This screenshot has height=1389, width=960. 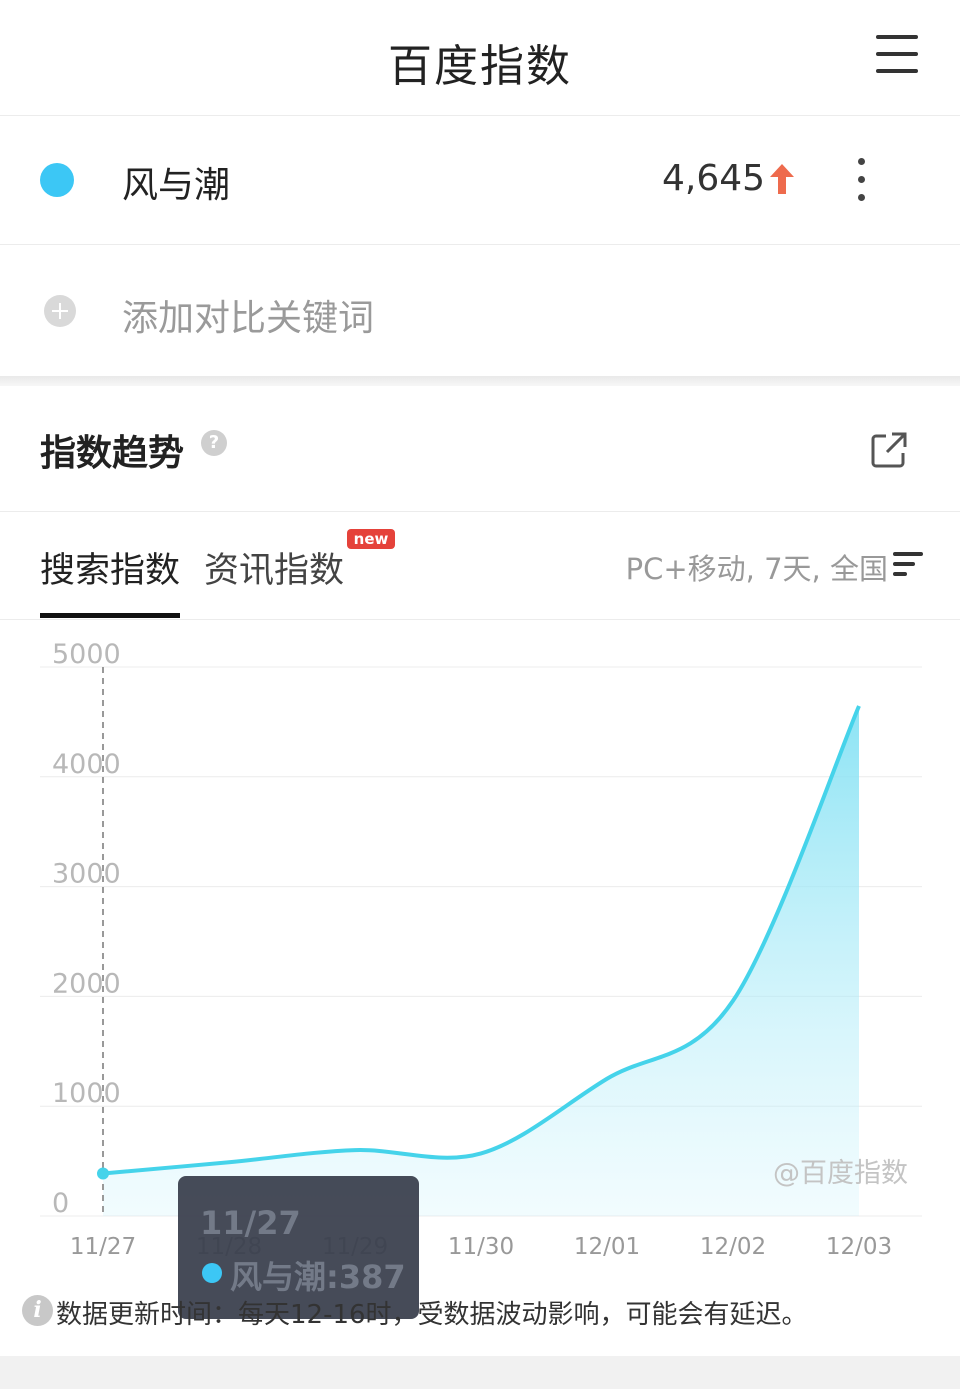 I want to click on section-header: 指数趋势 ?, so click(x=480, y=449).